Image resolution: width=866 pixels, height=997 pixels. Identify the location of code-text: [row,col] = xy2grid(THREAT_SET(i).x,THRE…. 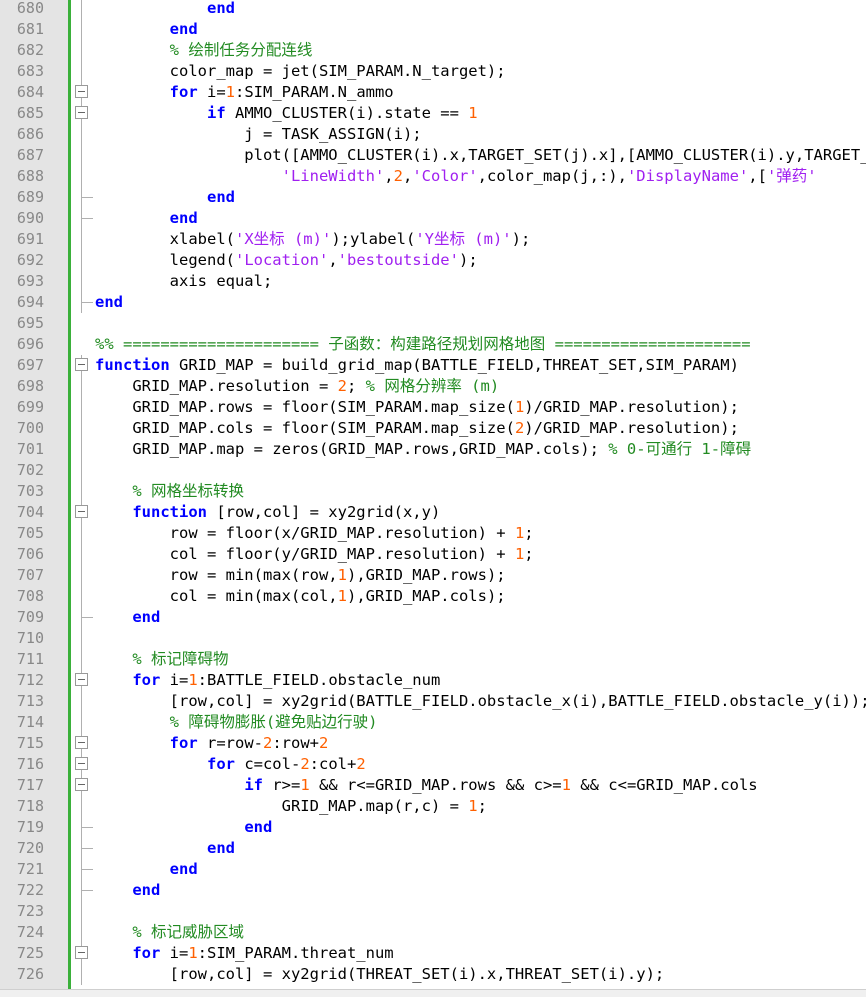
(380, 974).